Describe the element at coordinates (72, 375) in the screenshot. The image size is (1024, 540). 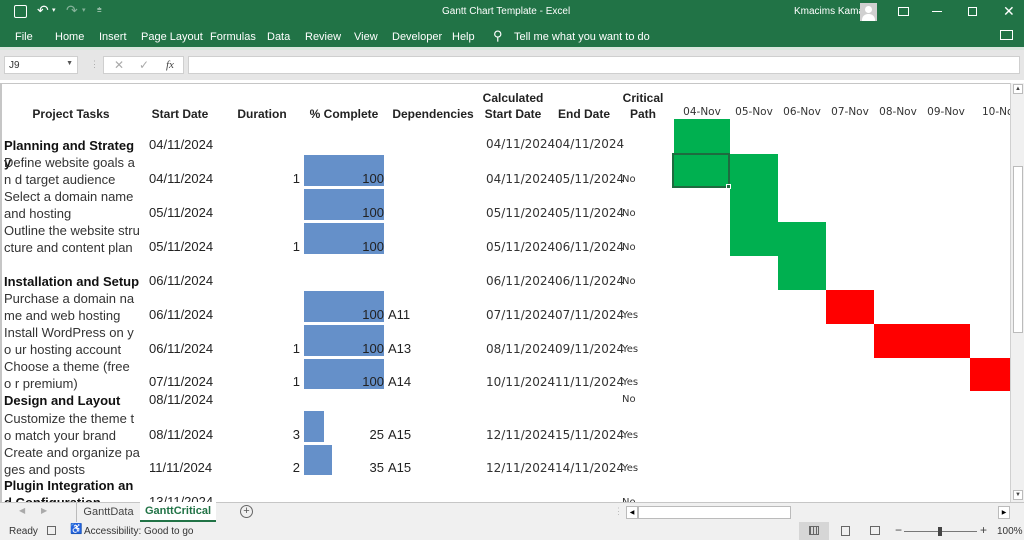
I see `task-name: Choose a theme (free o r premium)` at that location.